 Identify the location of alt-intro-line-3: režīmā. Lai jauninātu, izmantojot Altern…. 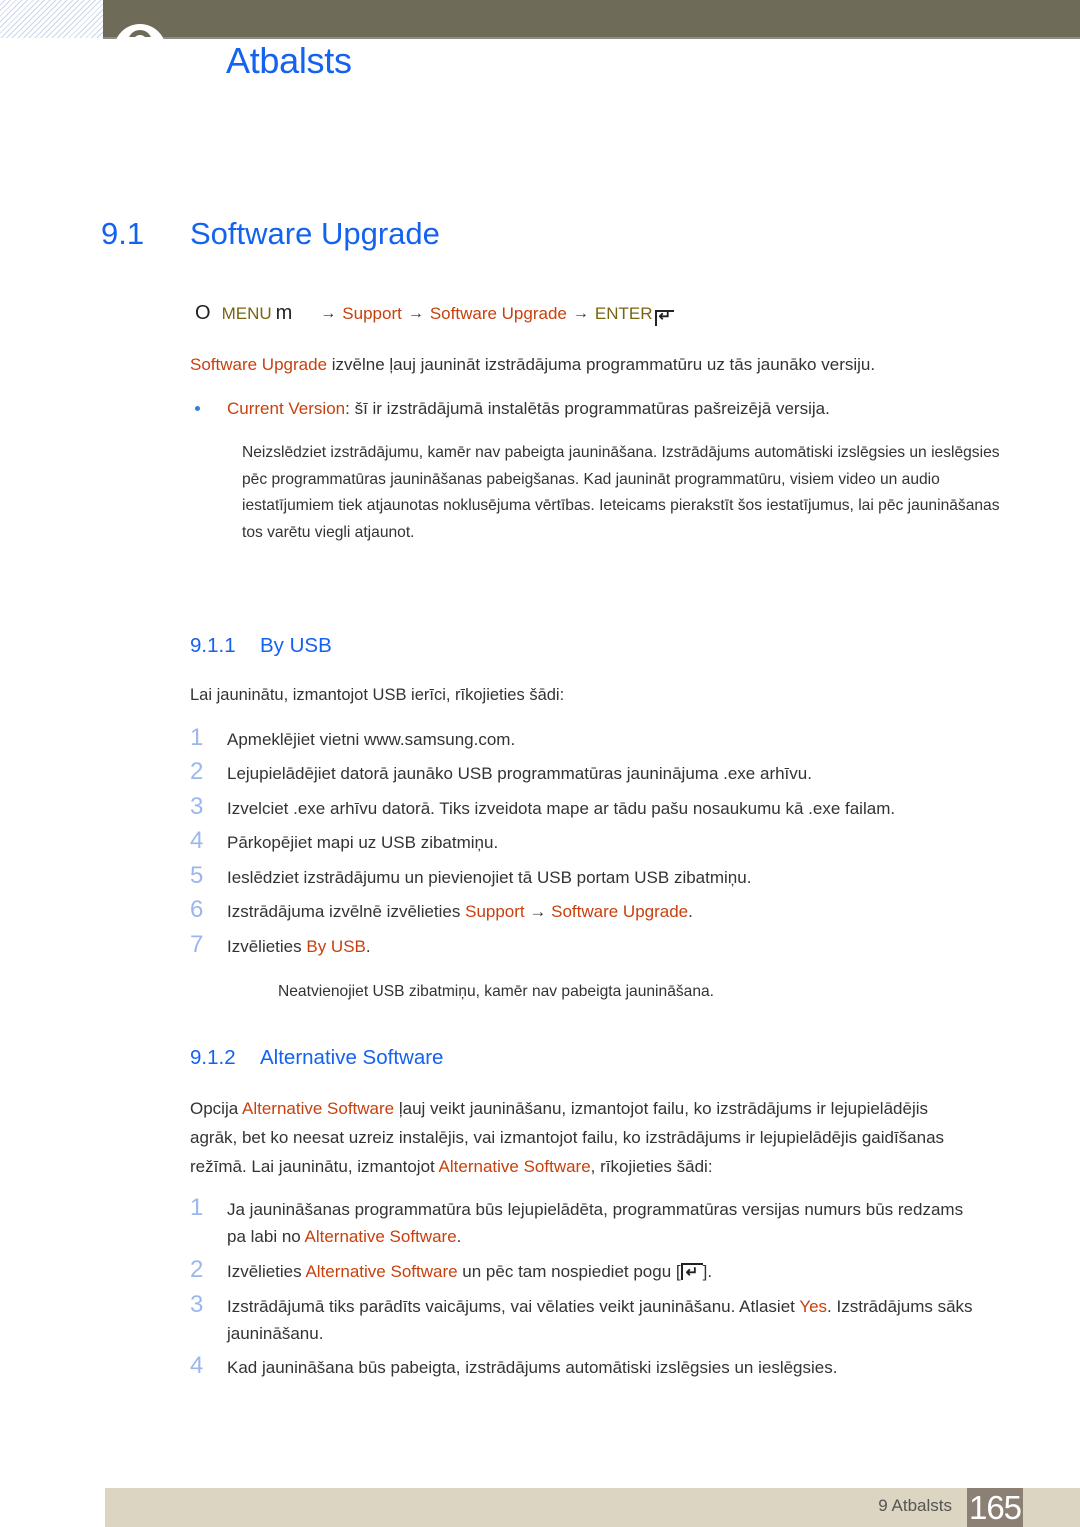
(451, 1166).